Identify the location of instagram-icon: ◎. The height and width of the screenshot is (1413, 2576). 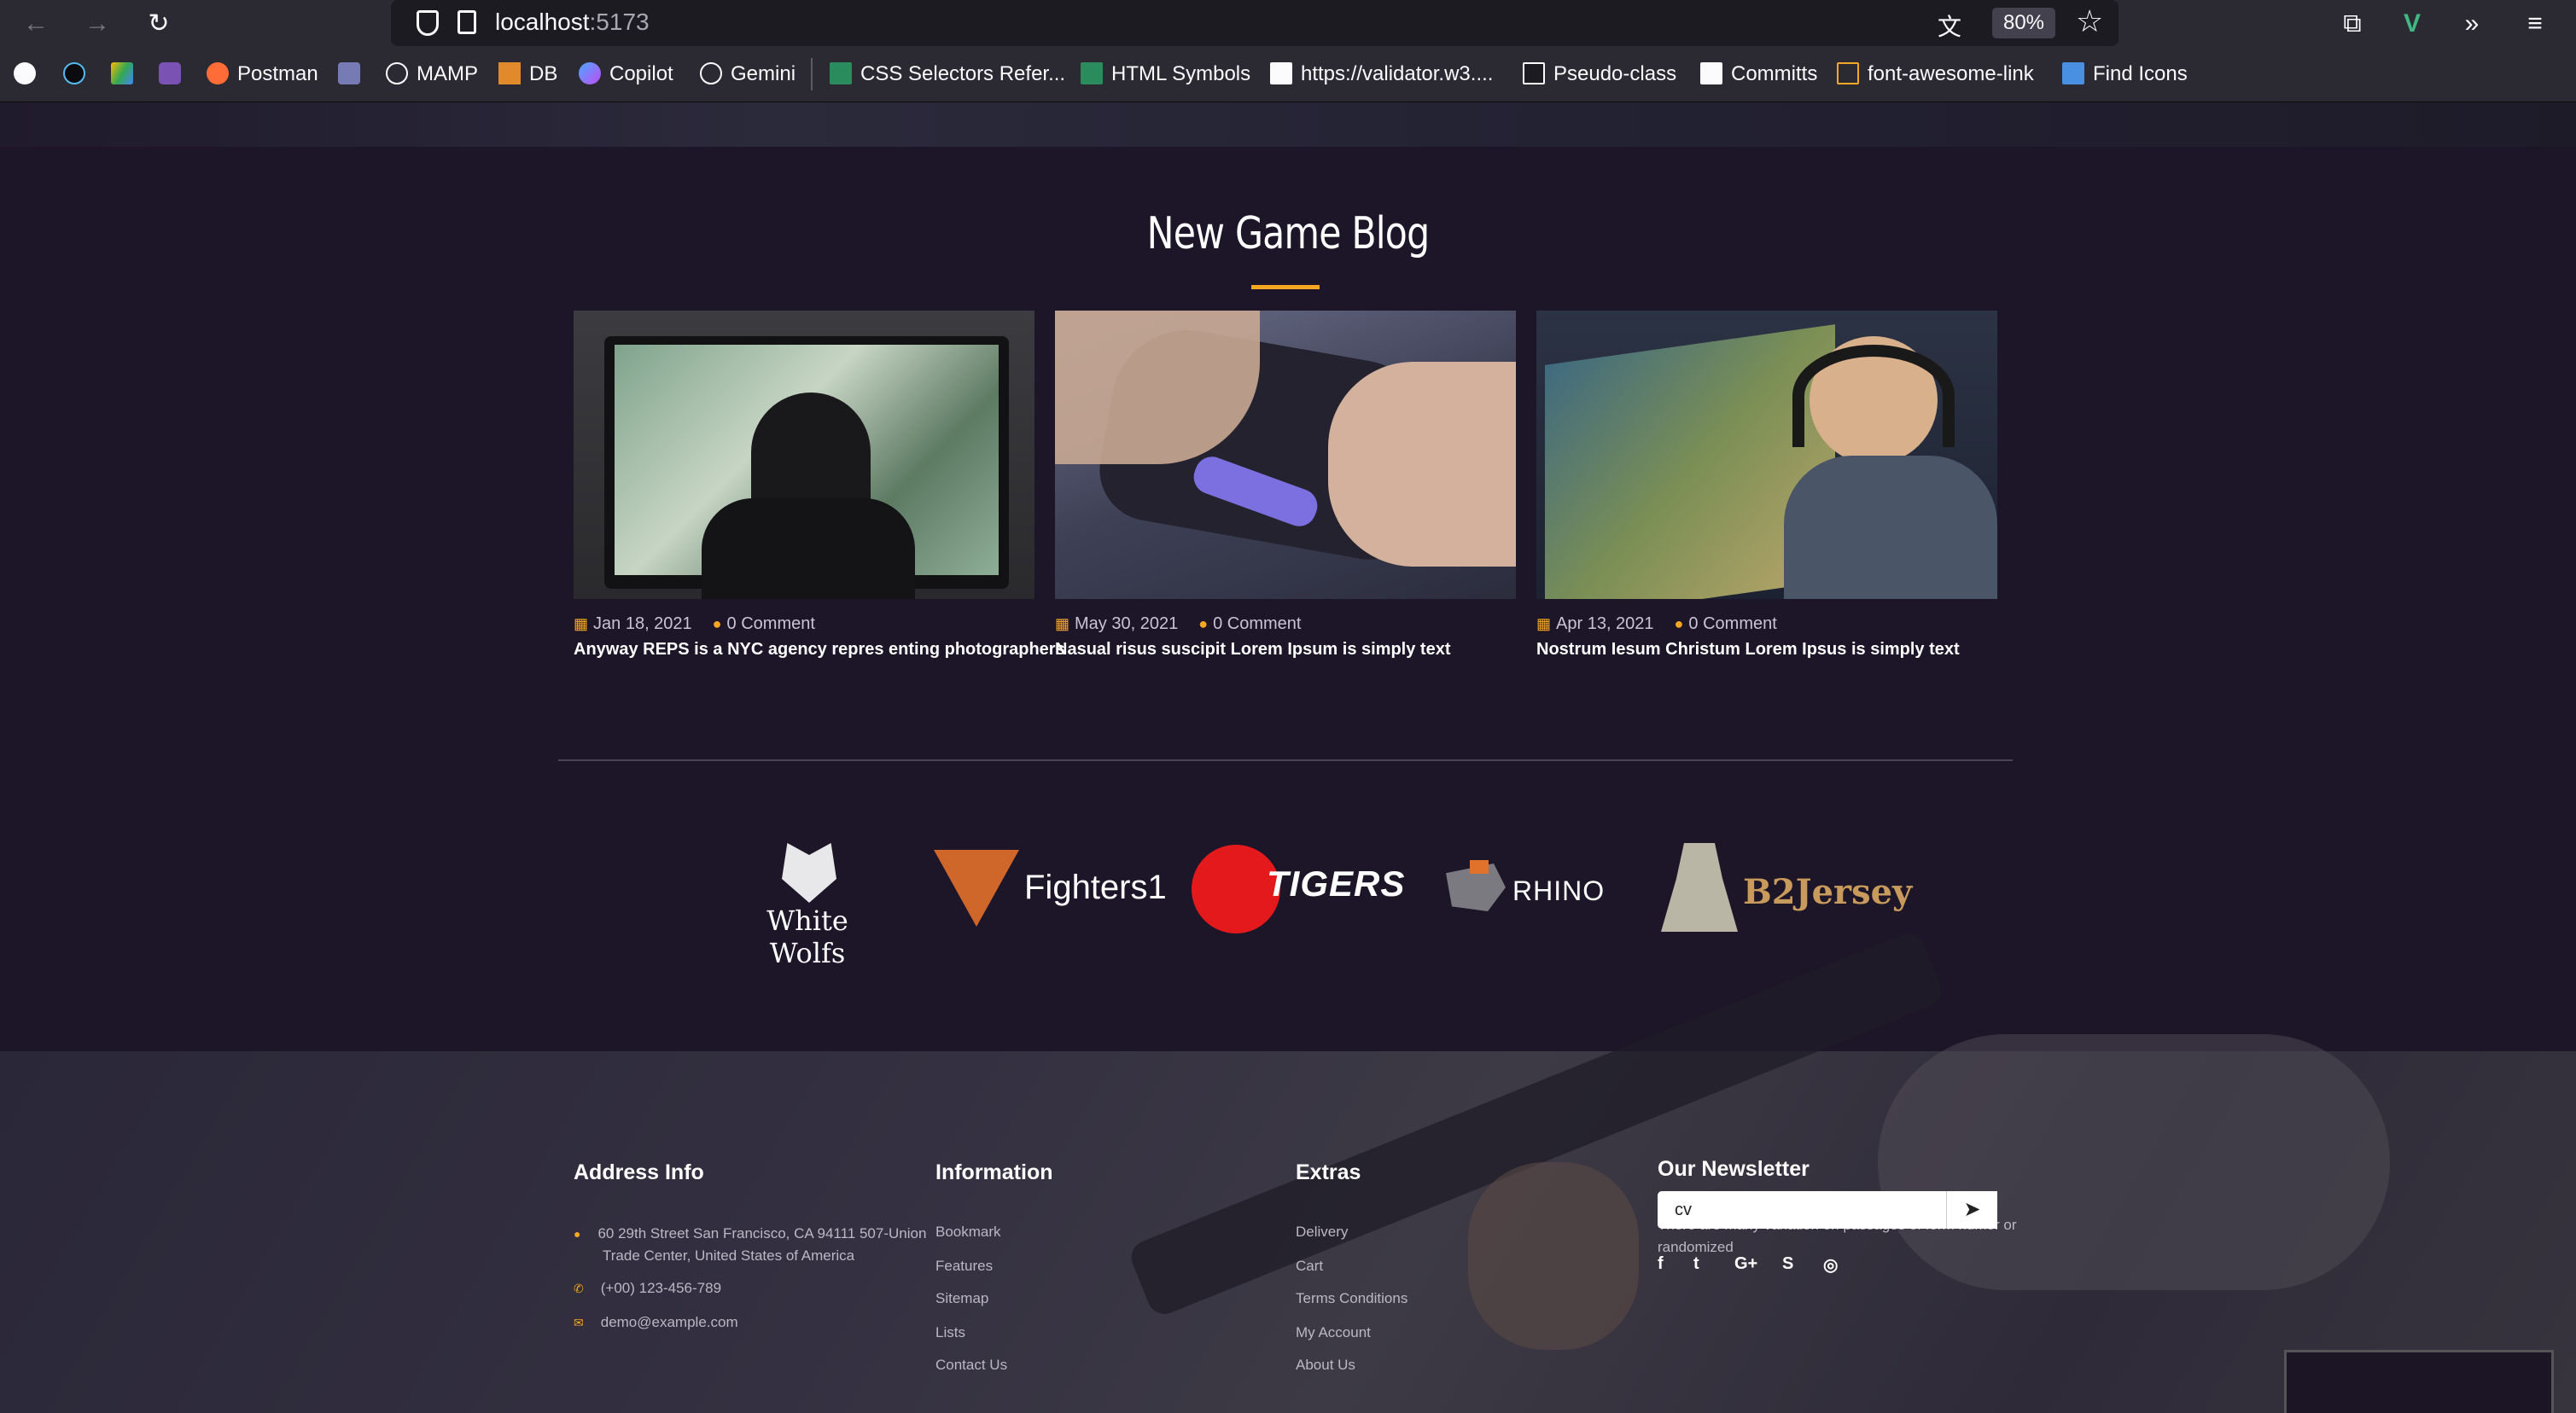
(1830, 1265).